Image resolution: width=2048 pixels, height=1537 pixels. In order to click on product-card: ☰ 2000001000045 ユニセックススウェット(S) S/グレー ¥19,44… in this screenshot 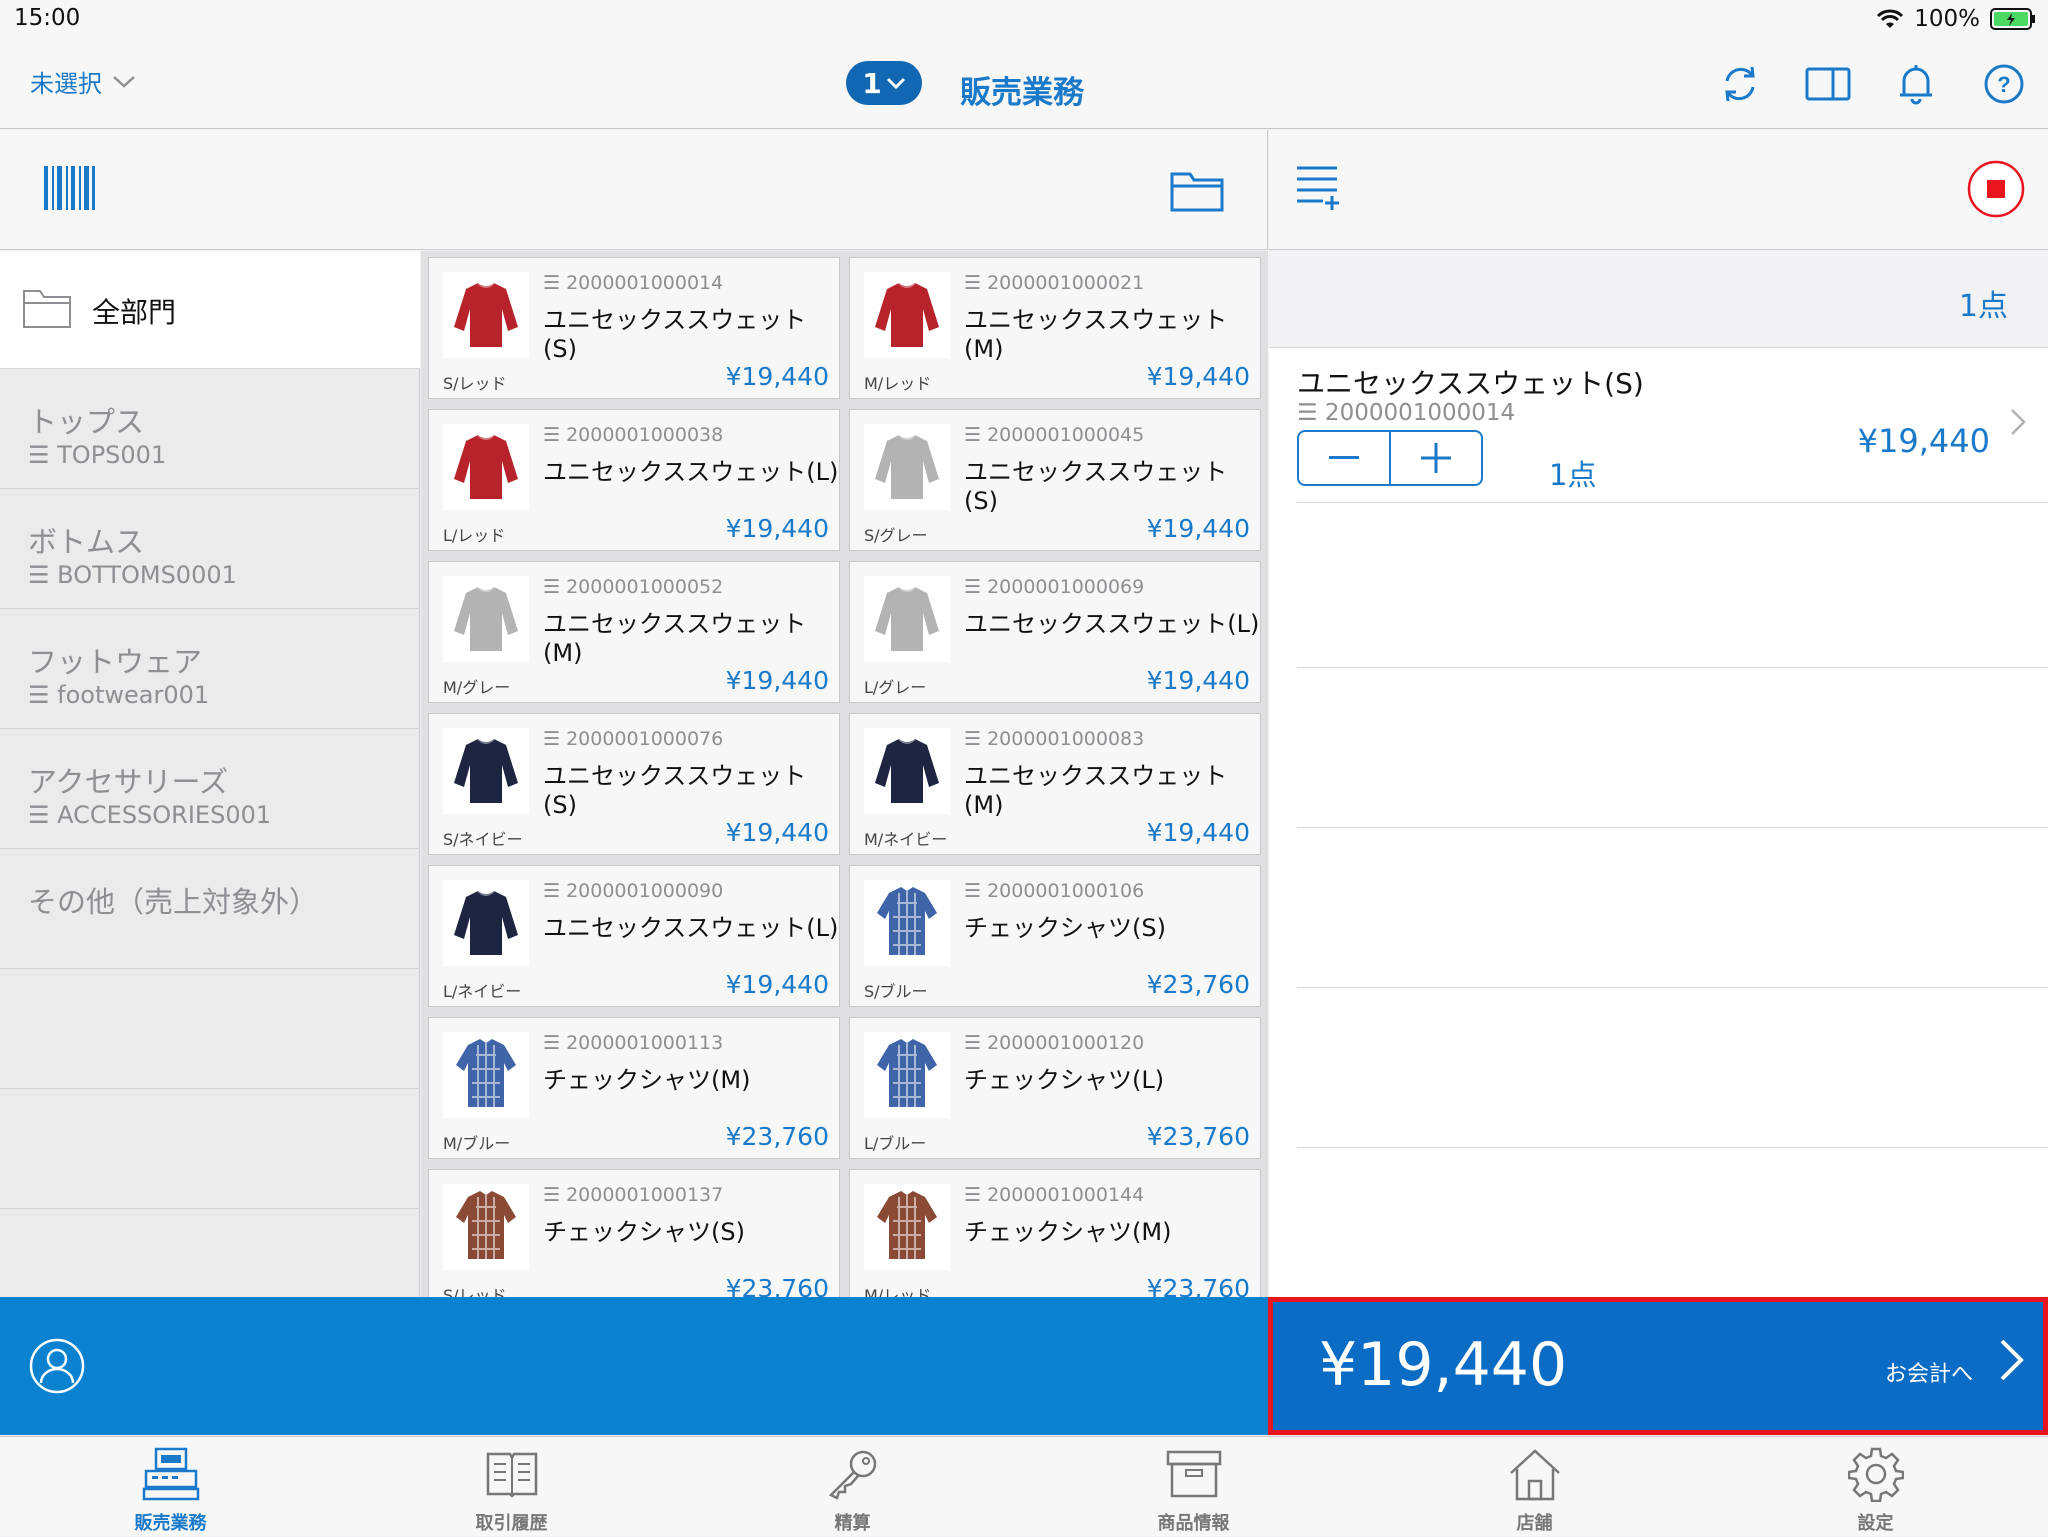, I will do `click(1055, 480)`.